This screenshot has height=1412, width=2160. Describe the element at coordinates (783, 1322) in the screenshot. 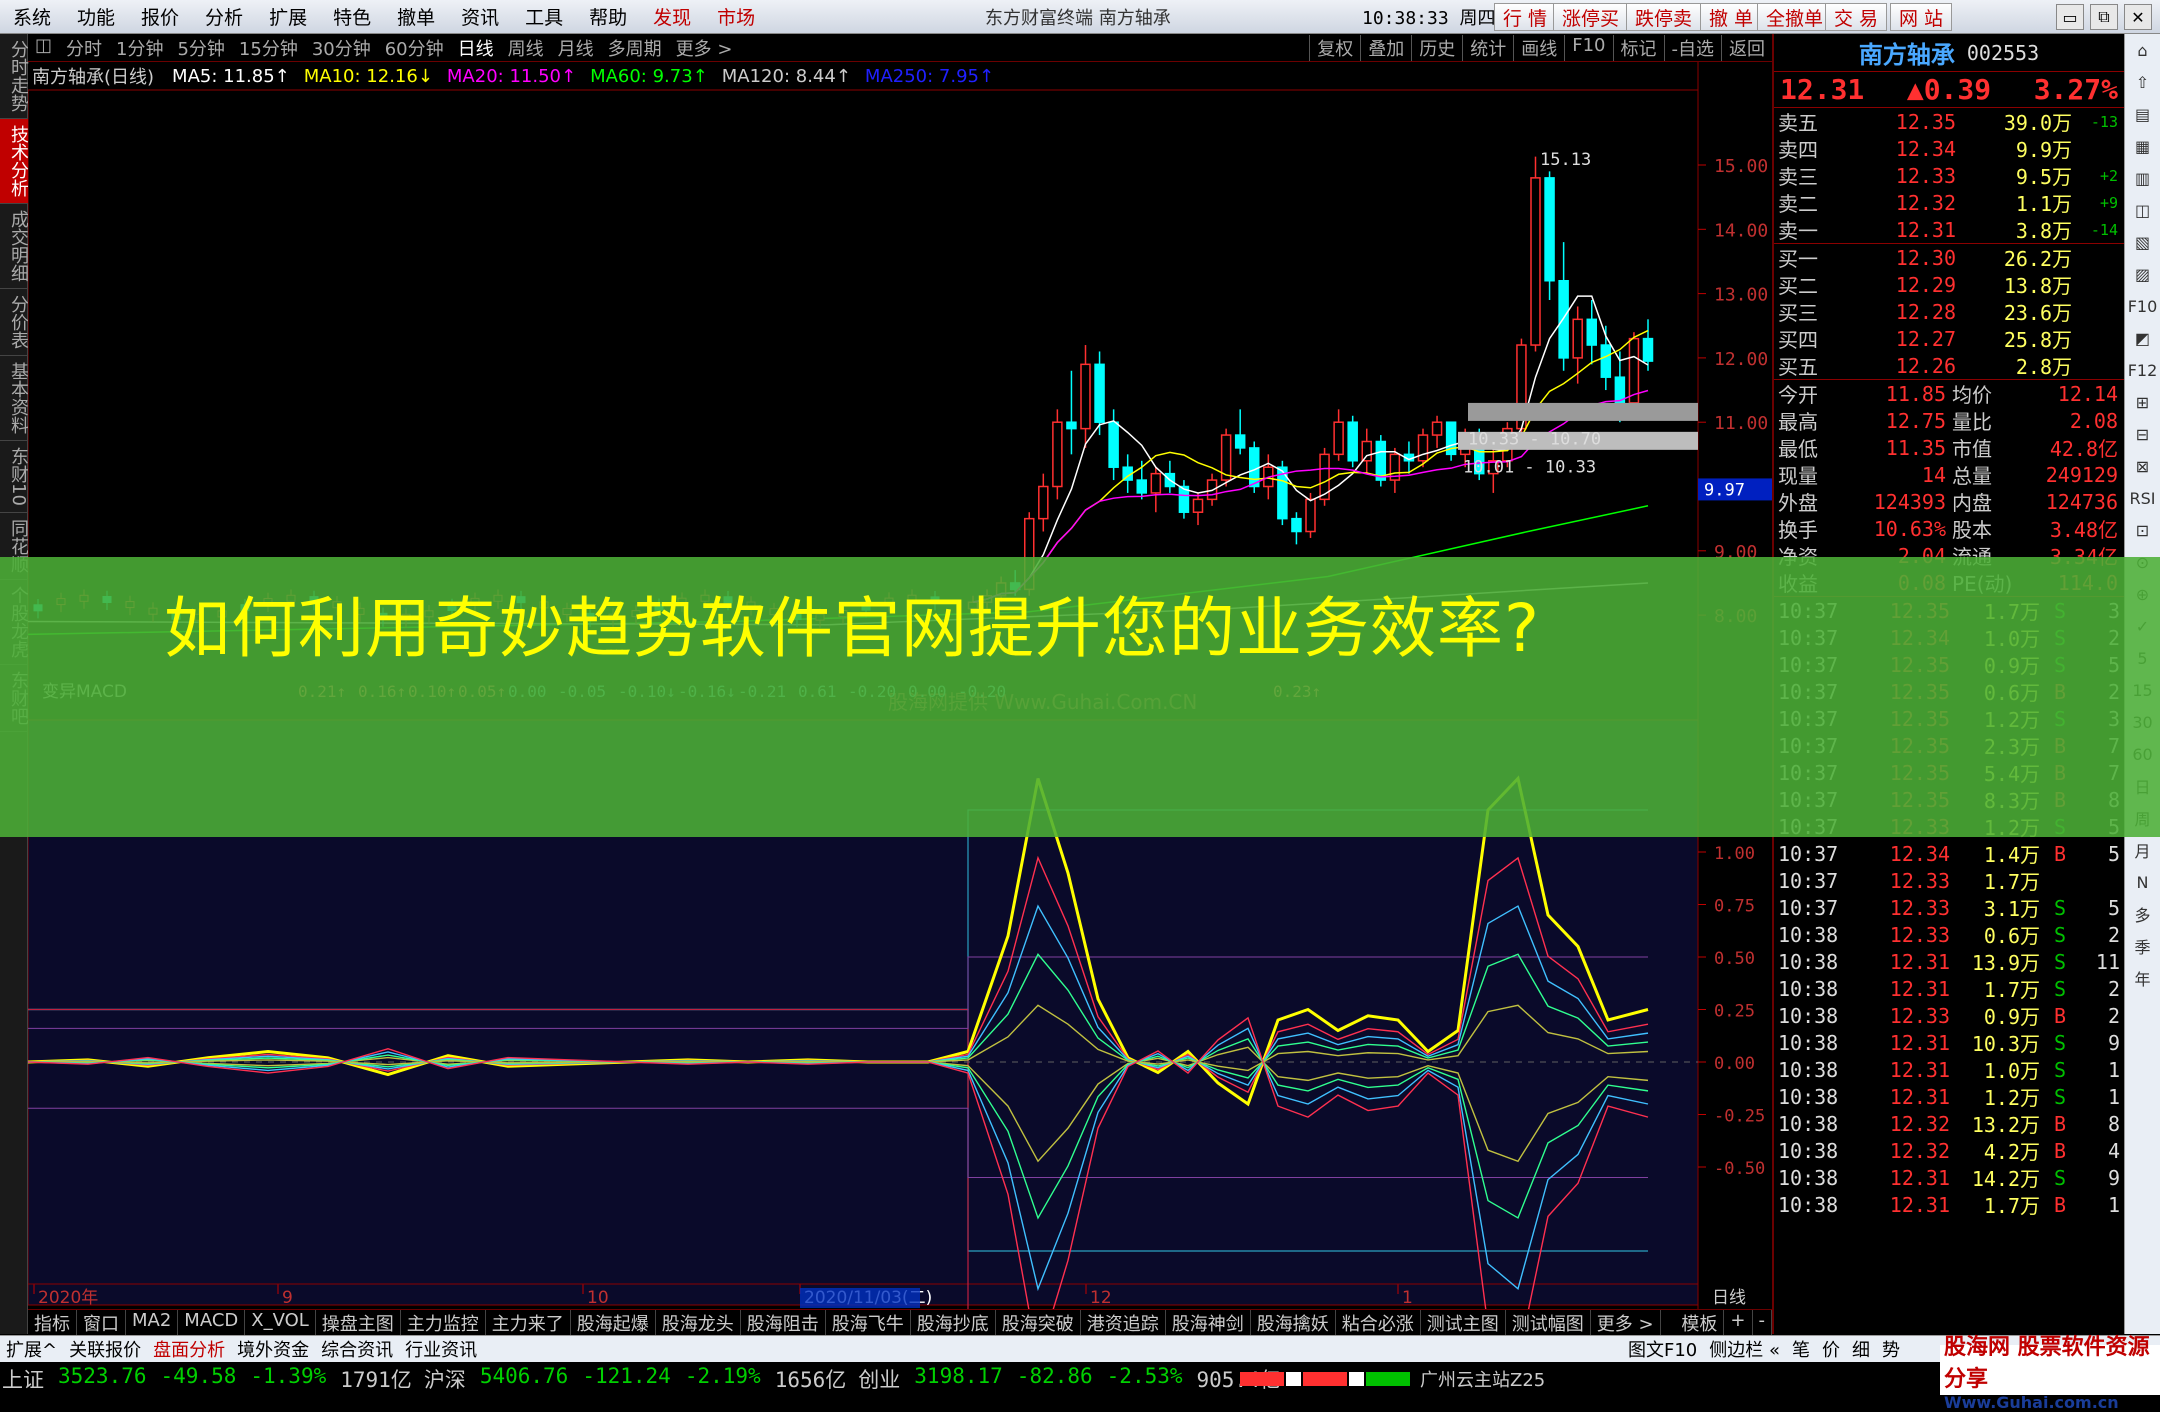

I see `indicator-tab: 股海阻击` at that location.